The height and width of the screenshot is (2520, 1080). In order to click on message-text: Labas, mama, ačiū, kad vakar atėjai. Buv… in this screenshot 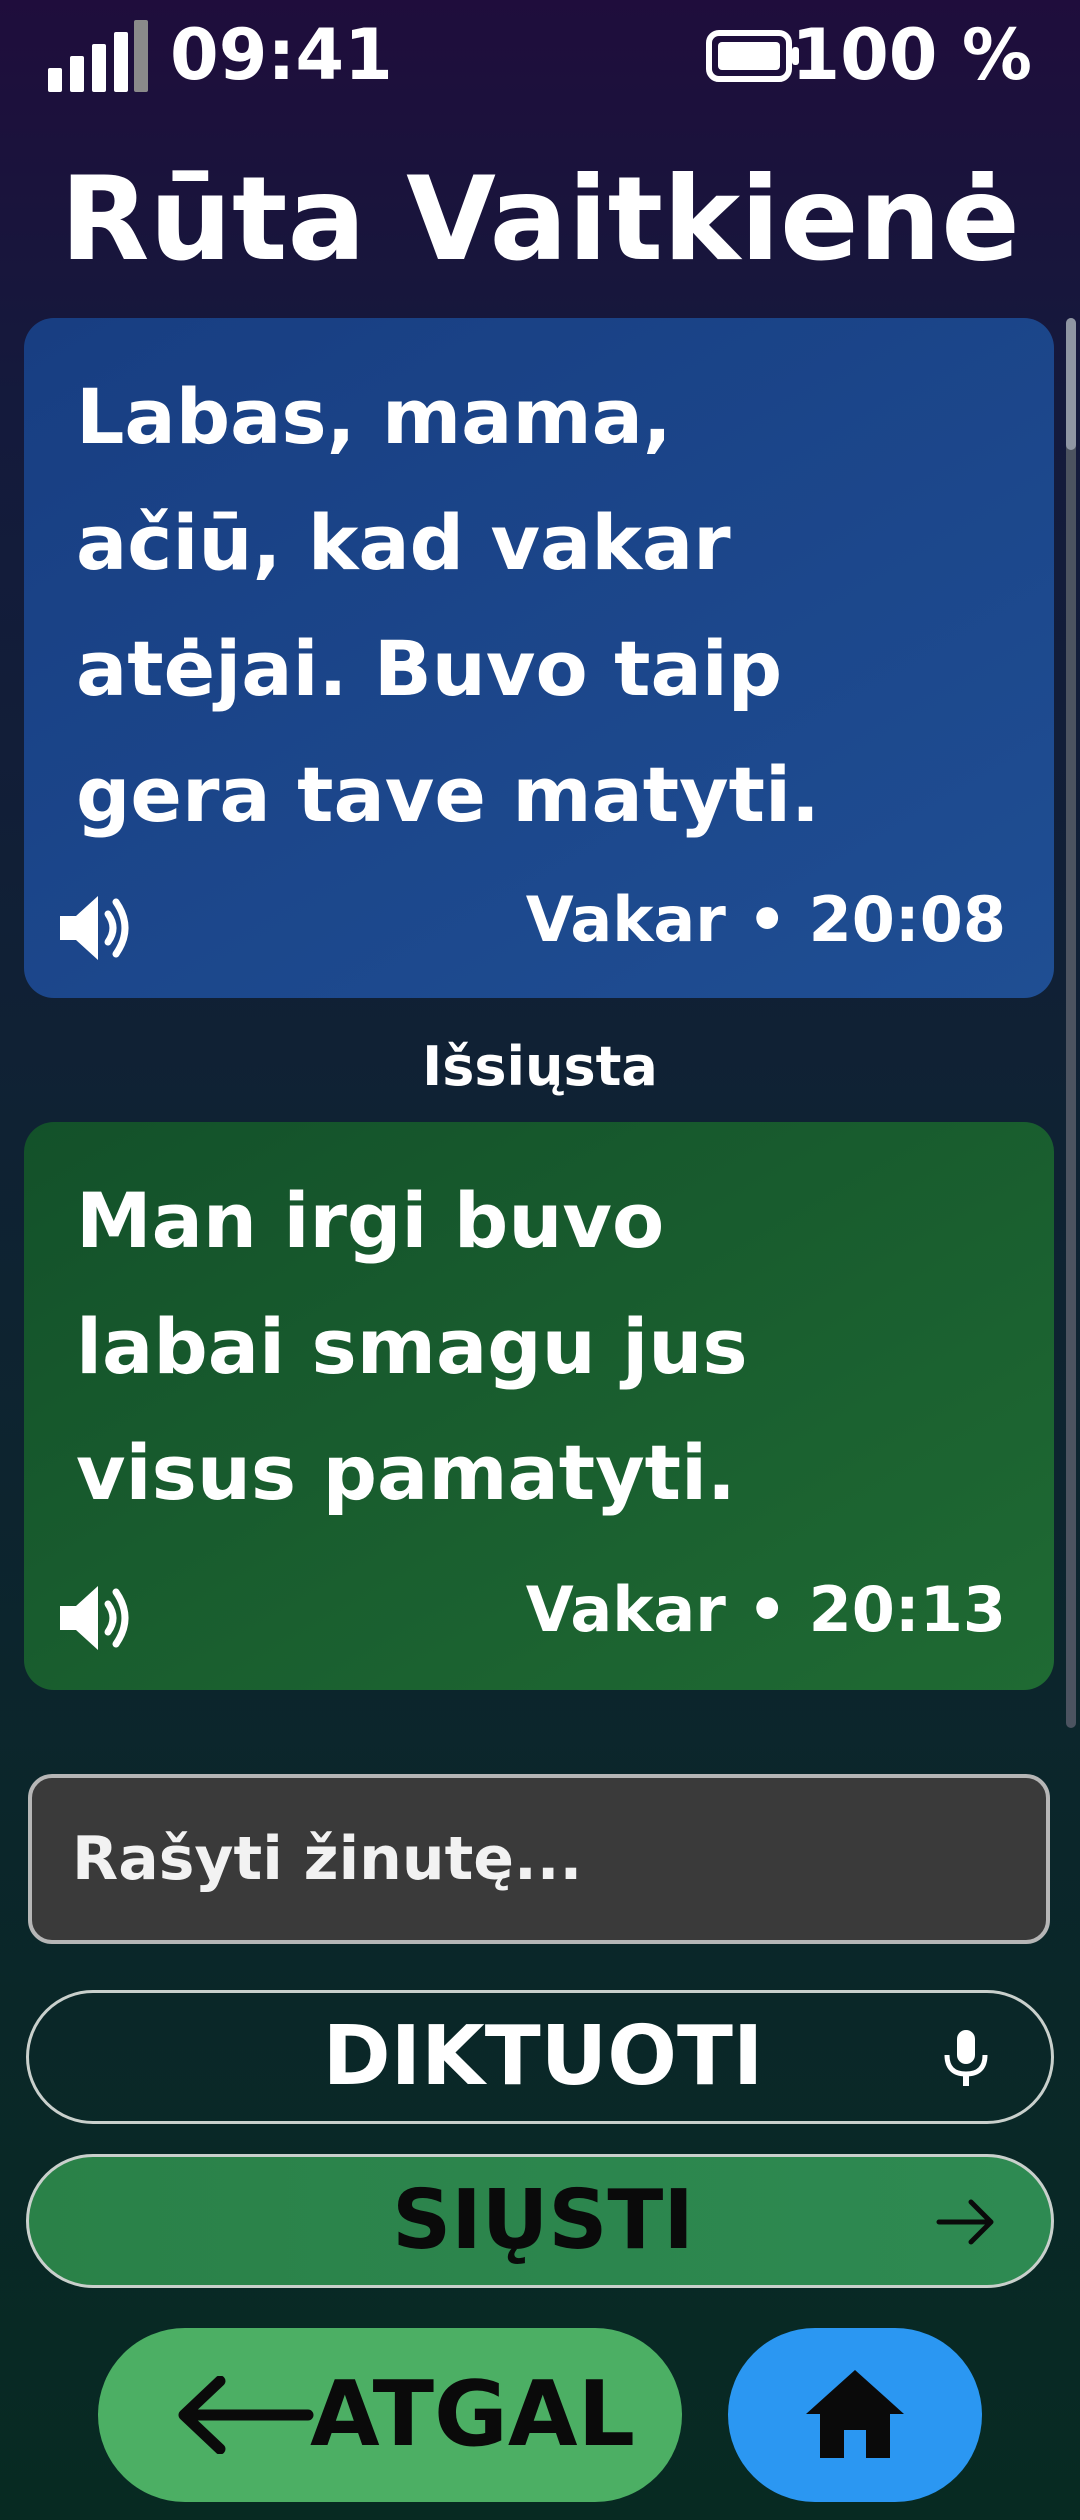, I will do `click(448, 605)`.